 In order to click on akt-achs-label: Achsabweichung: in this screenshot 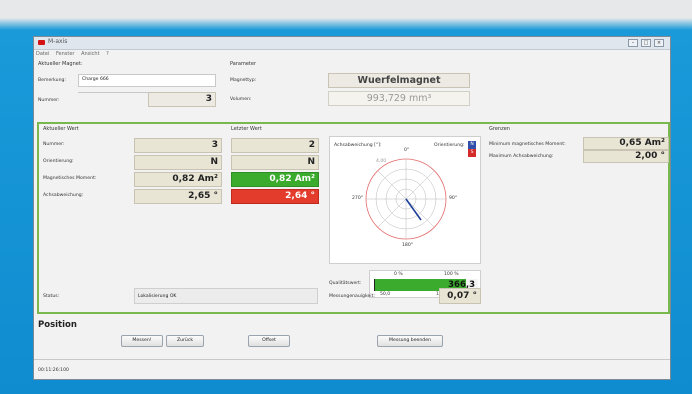, I will do `click(63, 195)`.